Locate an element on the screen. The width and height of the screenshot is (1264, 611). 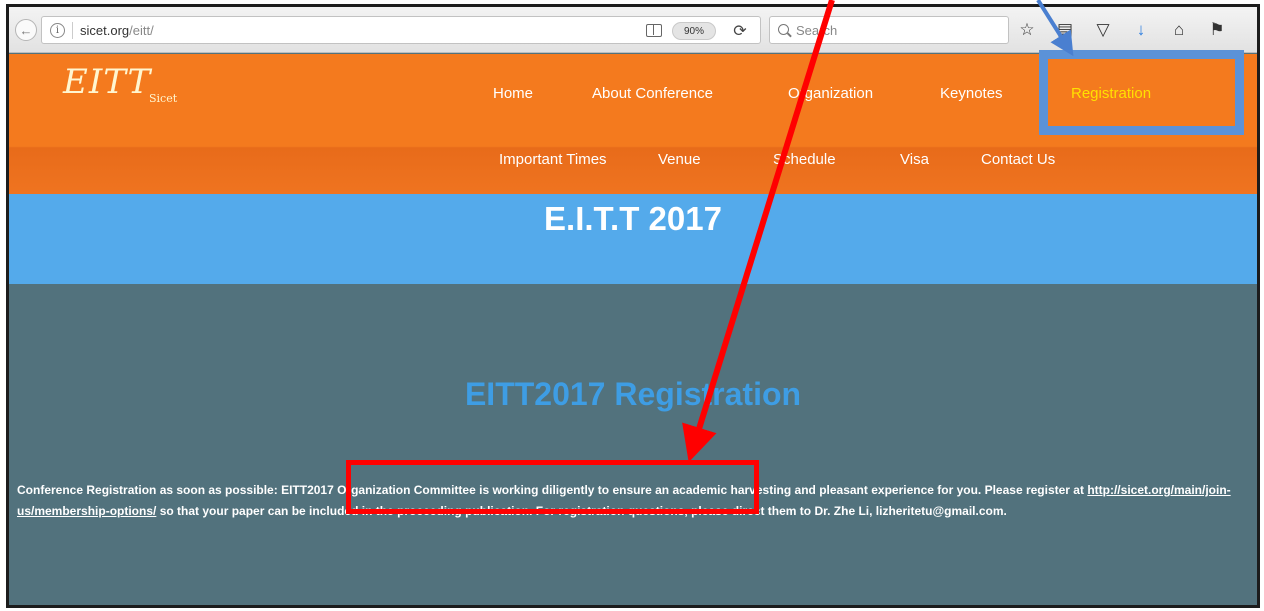
annotation-blue-box is located at coordinates (1141, 92).